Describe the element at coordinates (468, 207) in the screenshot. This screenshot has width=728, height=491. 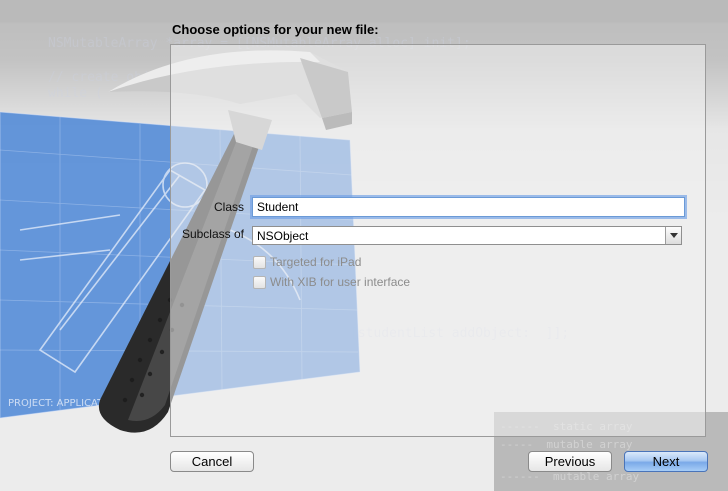
I see `class-name-input` at that location.